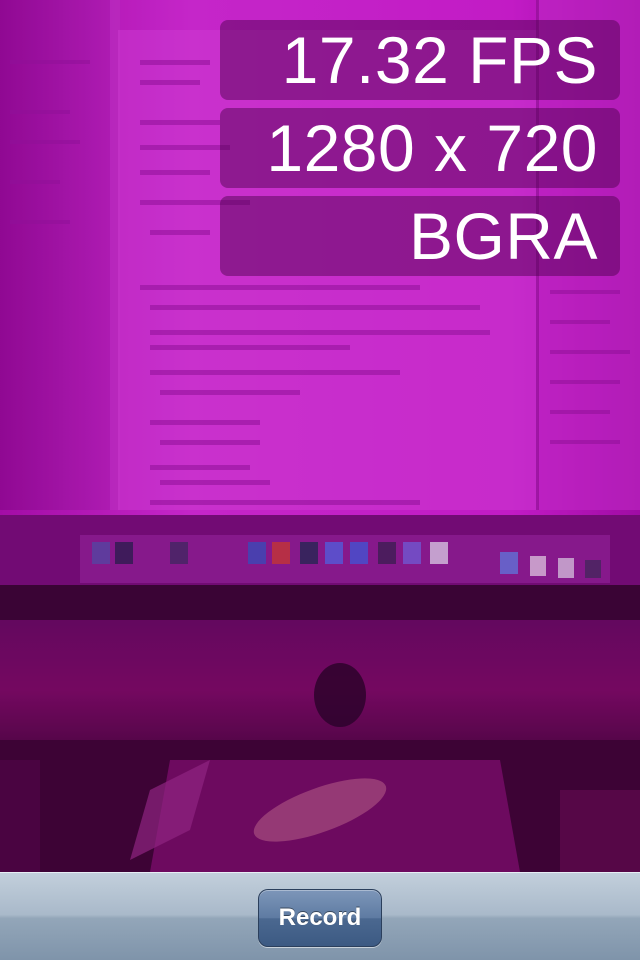 This screenshot has width=640, height=960. What do you see at coordinates (439, 60) in the screenshot?
I see `fps-label: 17.32 FPS` at bounding box center [439, 60].